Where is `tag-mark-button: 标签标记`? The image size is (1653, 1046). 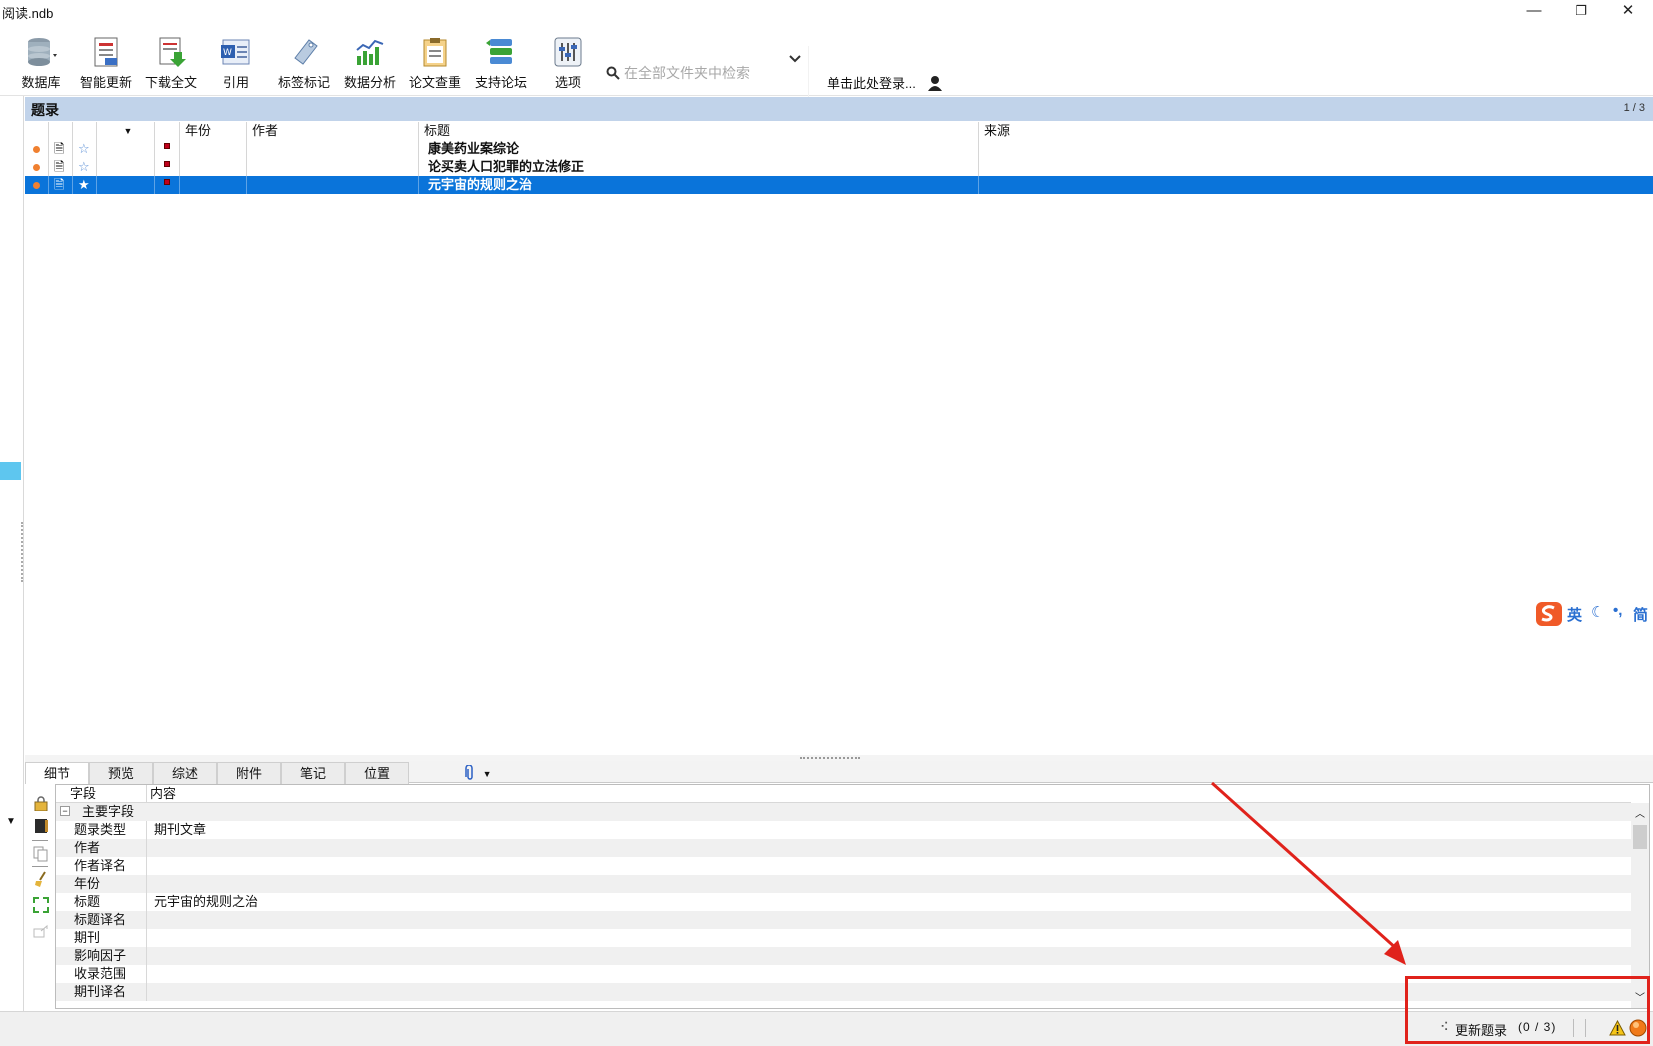 tag-mark-button: 标签标记 is located at coordinates (304, 65).